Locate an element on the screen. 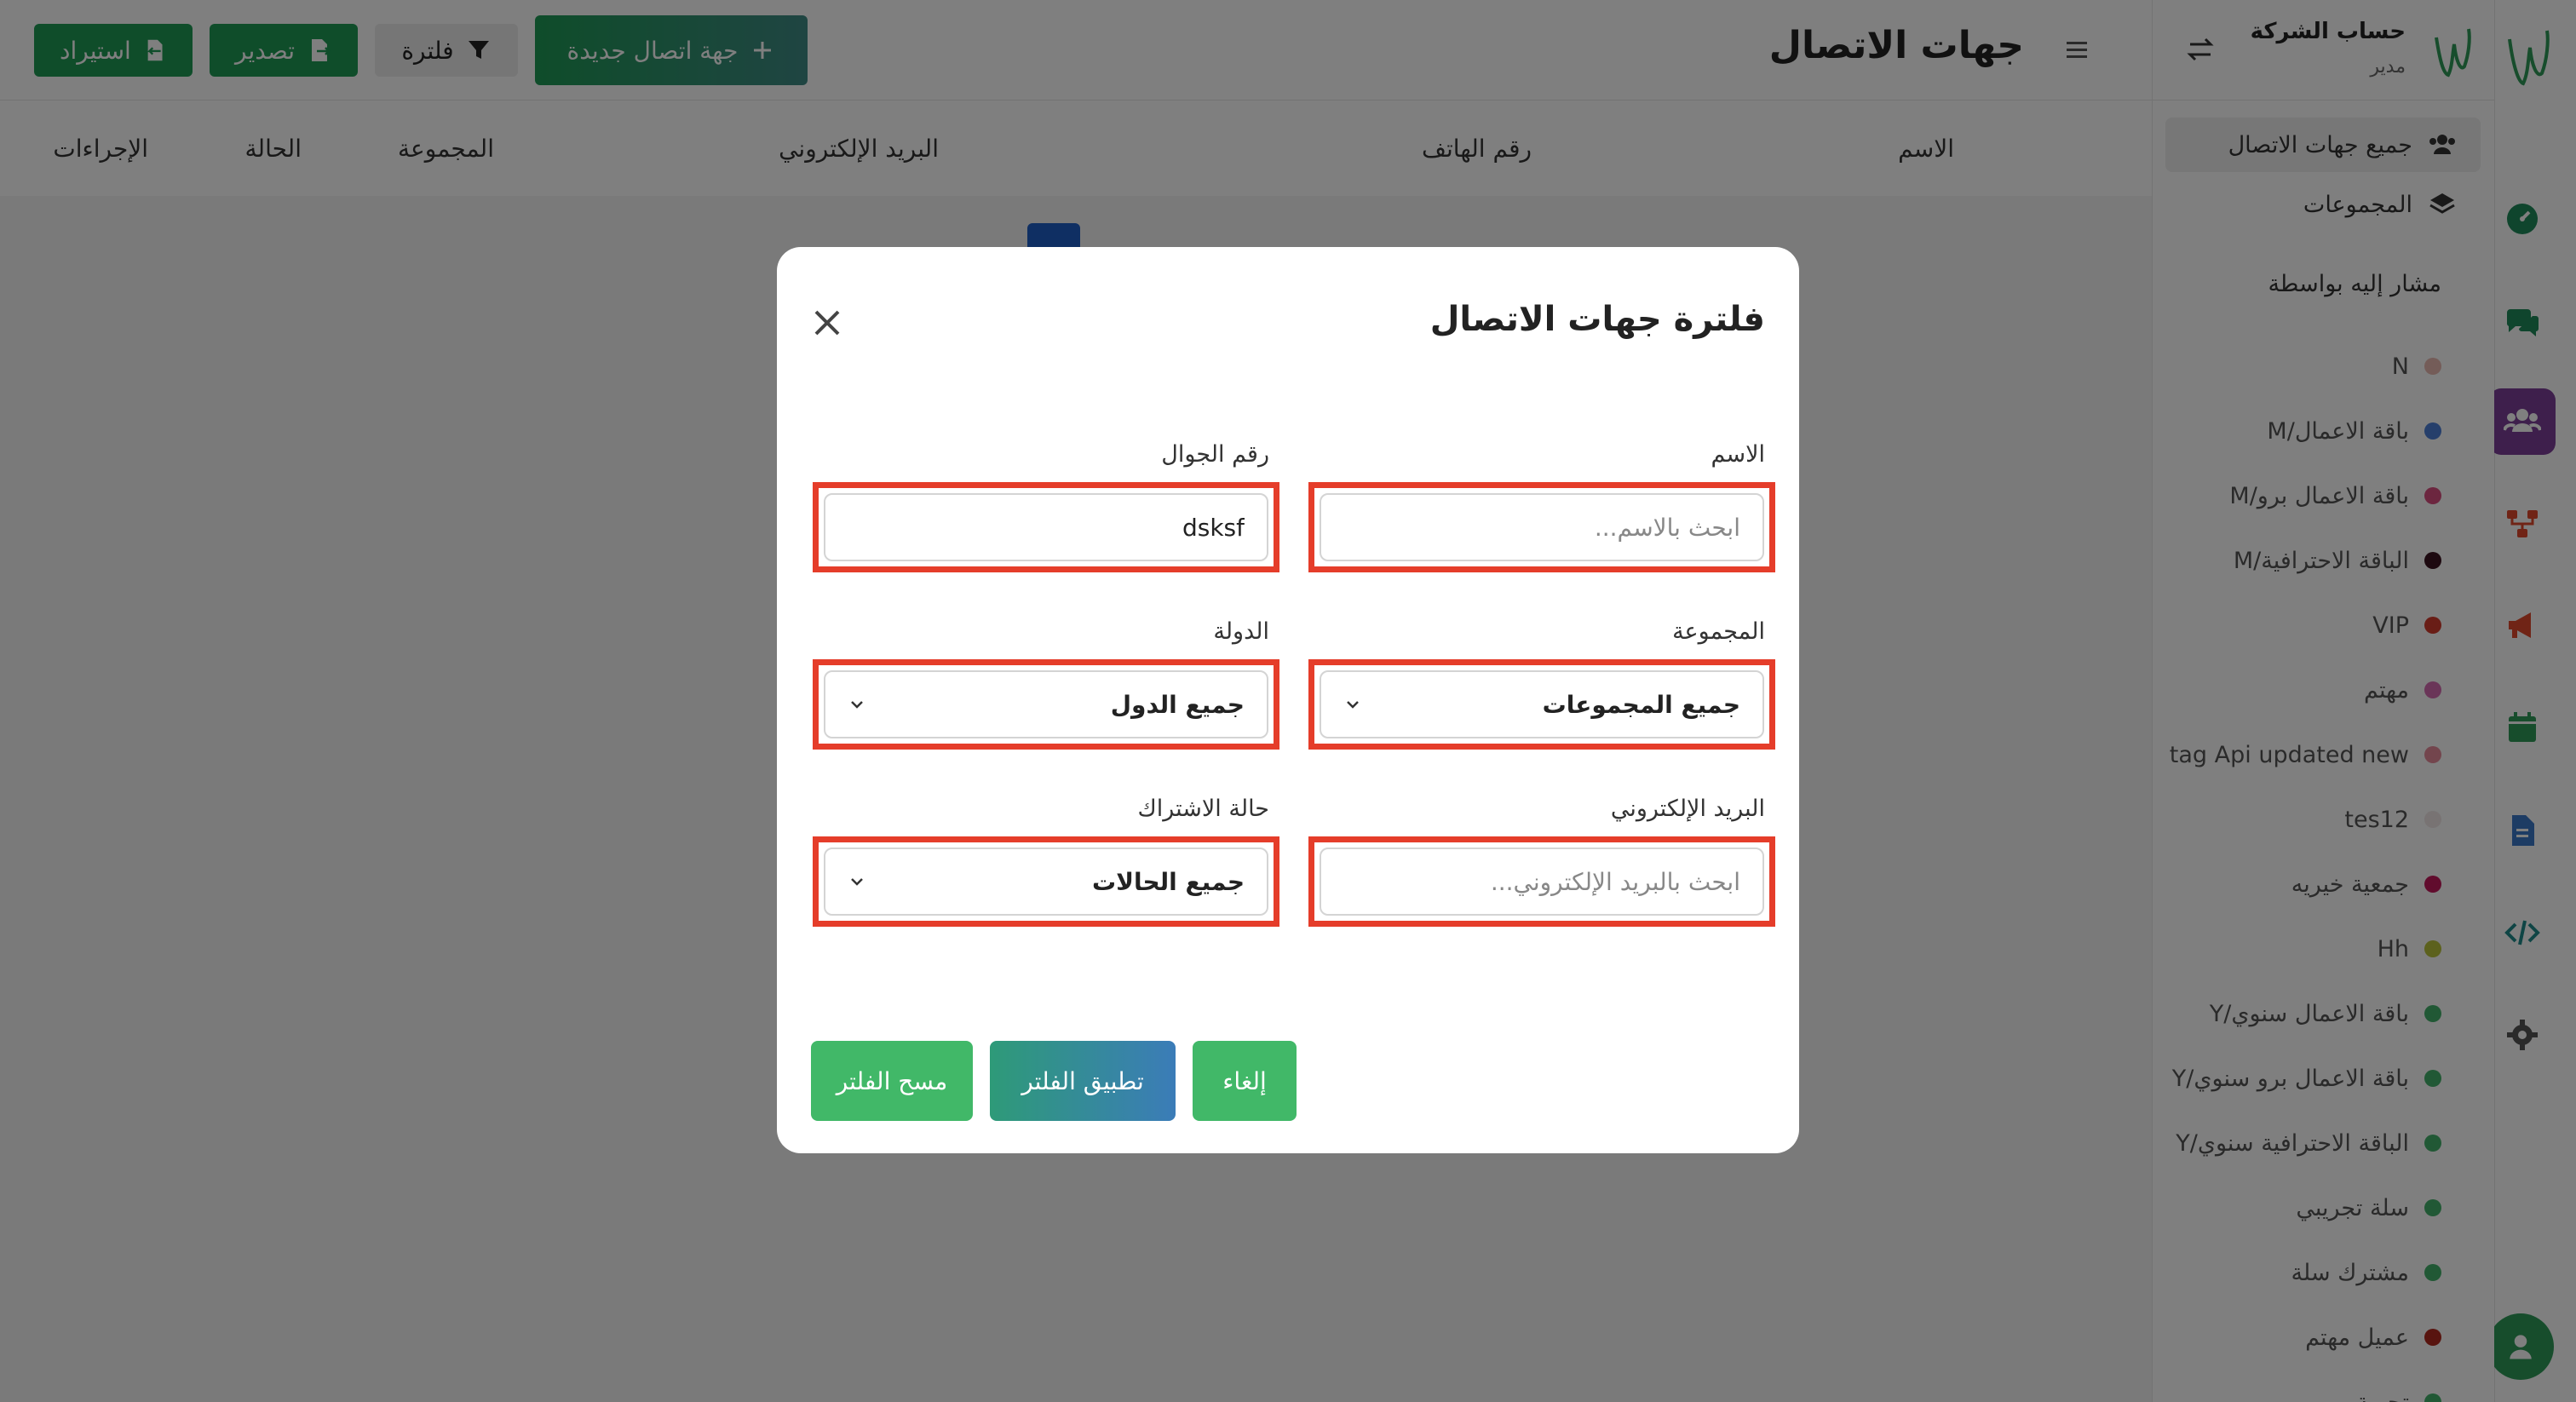 This screenshot has width=2576, height=1402. country-select-value: جميع الدول is located at coordinates (1177, 704).